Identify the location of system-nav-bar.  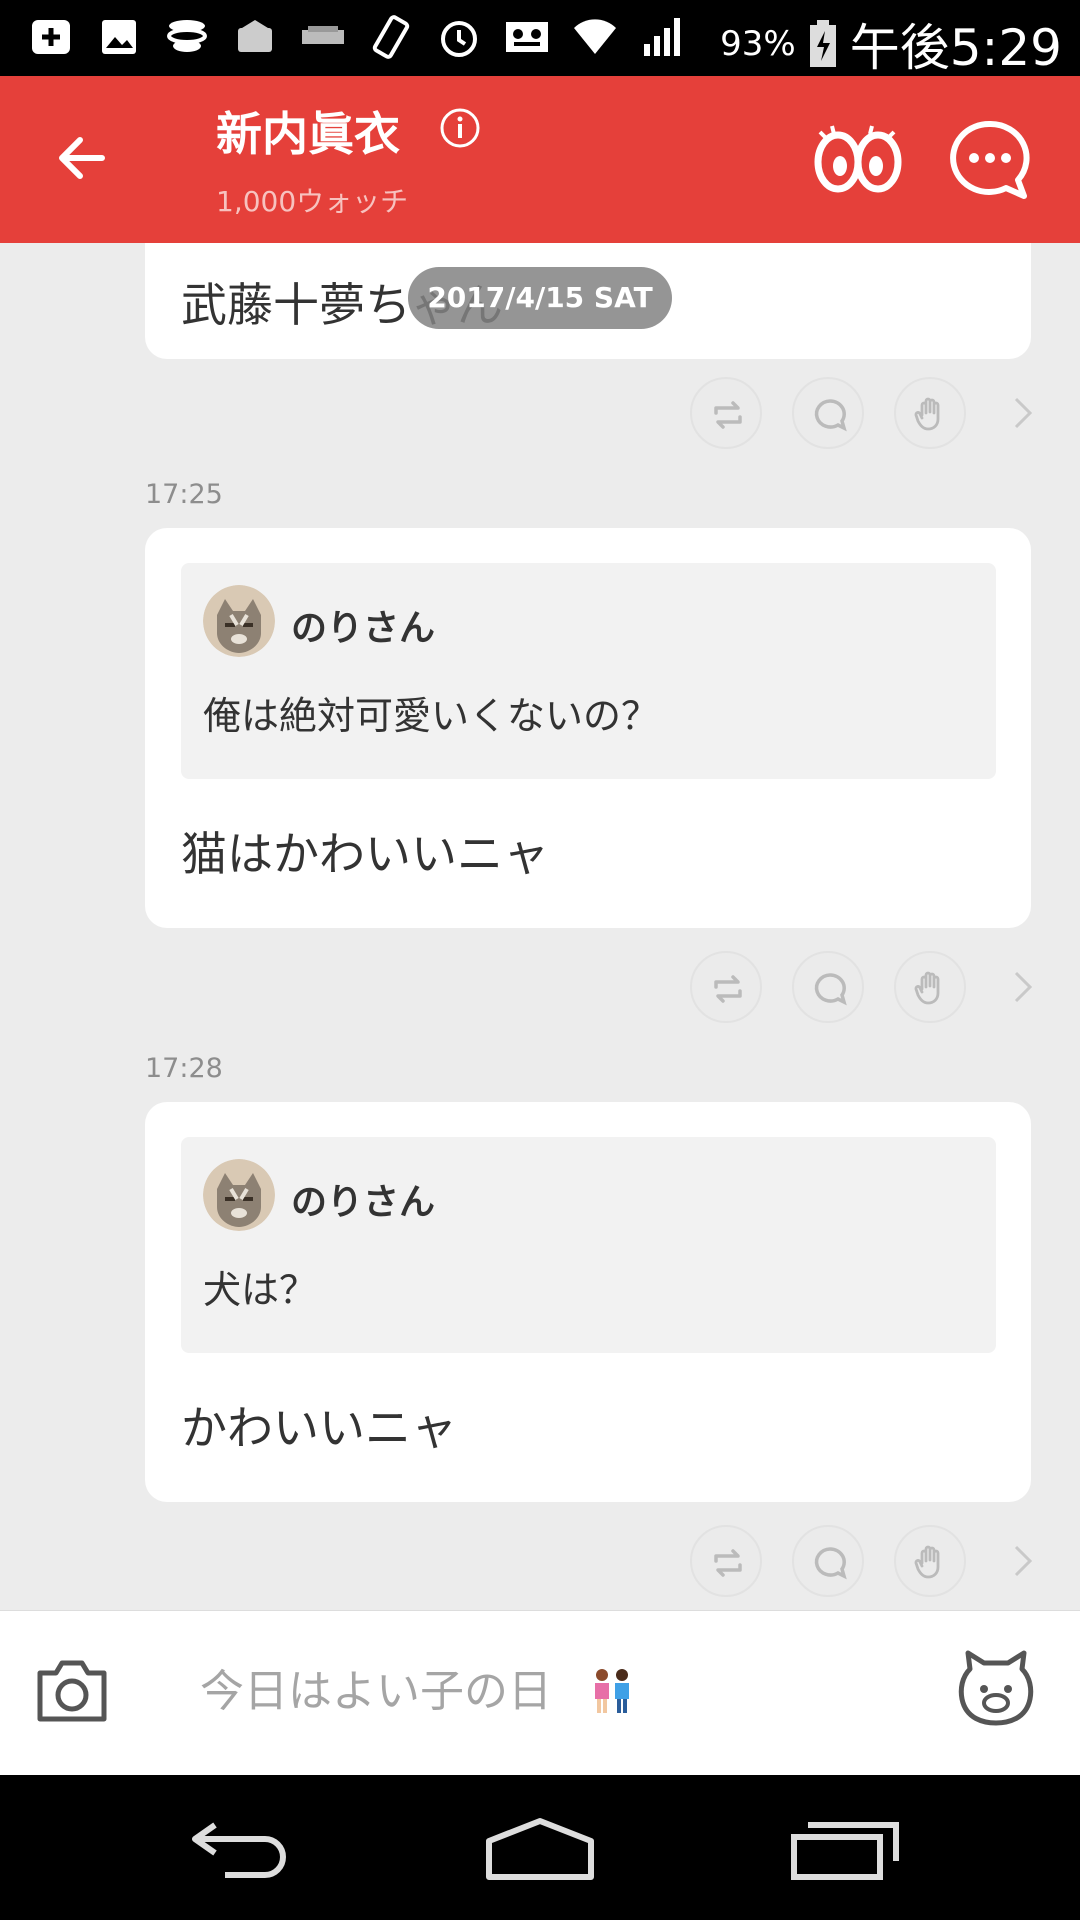
(540, 1847).